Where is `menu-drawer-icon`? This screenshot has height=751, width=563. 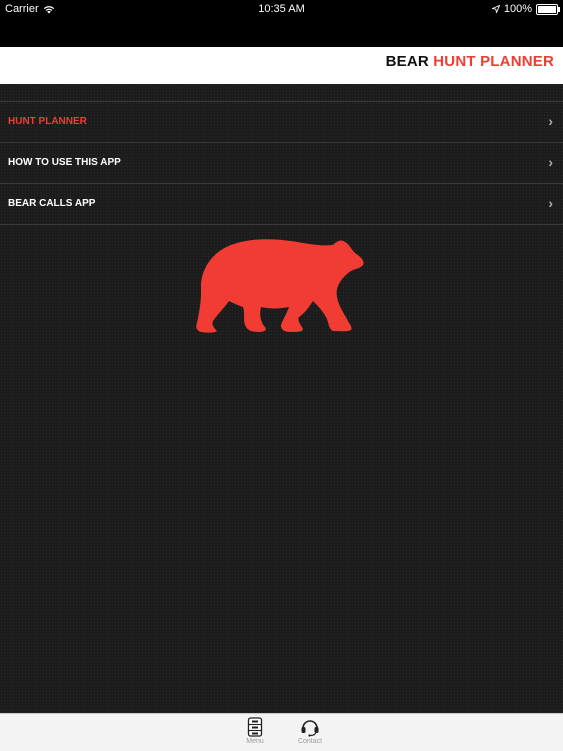
menu-drawer-icon is located at coordinates (255, 727).